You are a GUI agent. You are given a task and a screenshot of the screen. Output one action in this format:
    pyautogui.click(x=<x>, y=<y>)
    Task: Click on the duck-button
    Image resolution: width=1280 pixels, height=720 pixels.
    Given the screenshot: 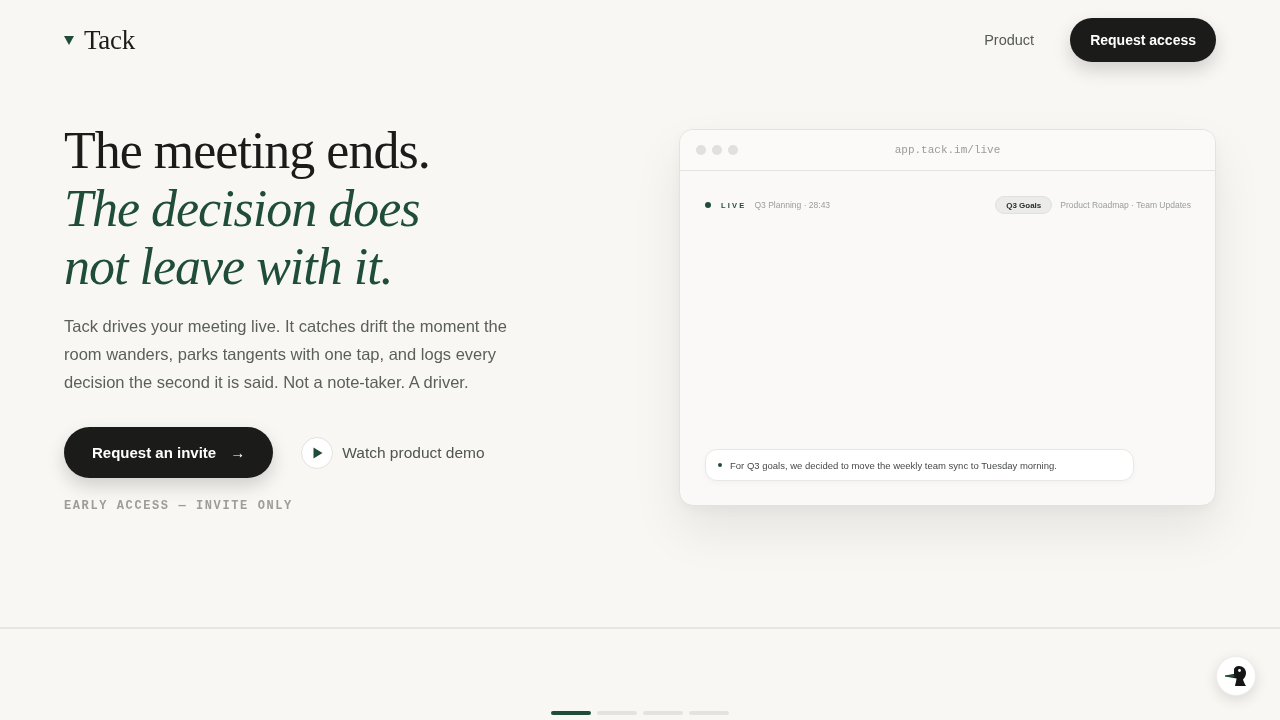 What is the action you would take?
    pyautogui.click(x=1236, y=676)
    